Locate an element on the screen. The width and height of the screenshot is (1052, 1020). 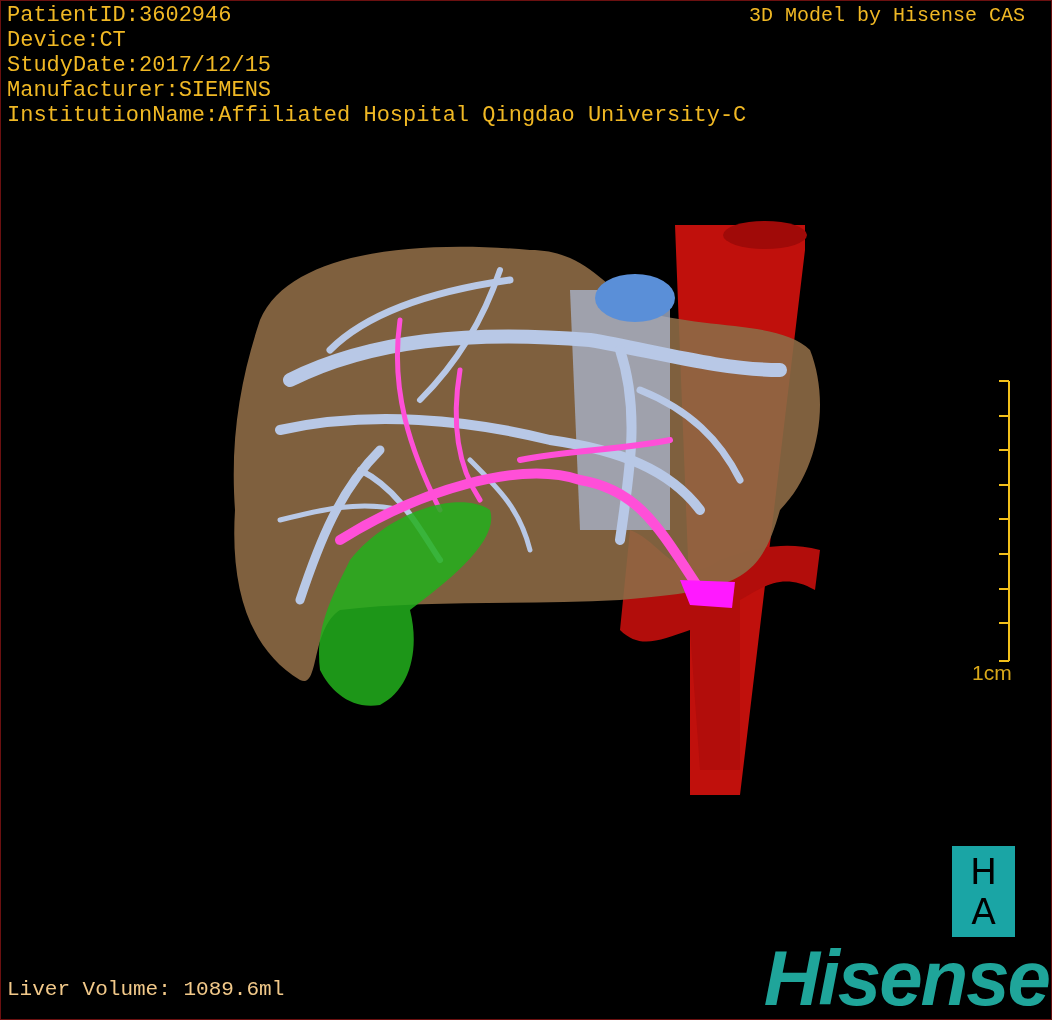
patient-info-text: InstitutionName:Affiliated Hospital Qingdao University-C is located at coordinates (377, 115).